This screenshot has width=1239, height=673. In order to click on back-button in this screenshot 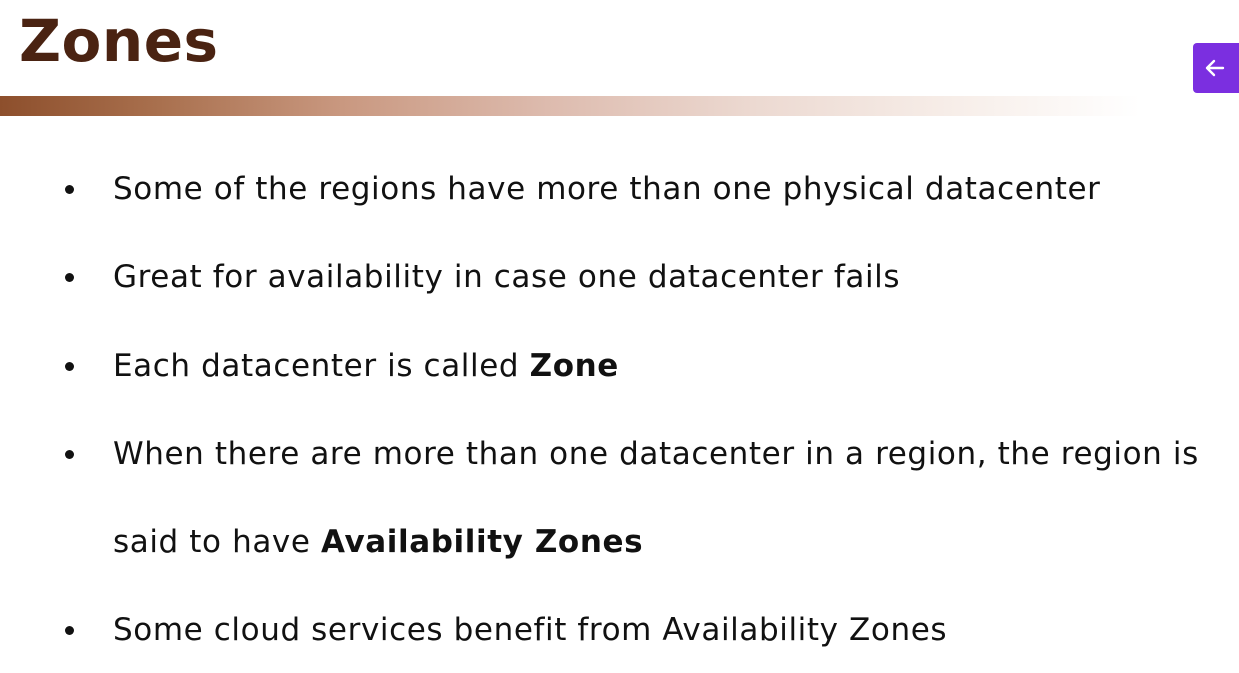, I will do `click(1216, 68)`.